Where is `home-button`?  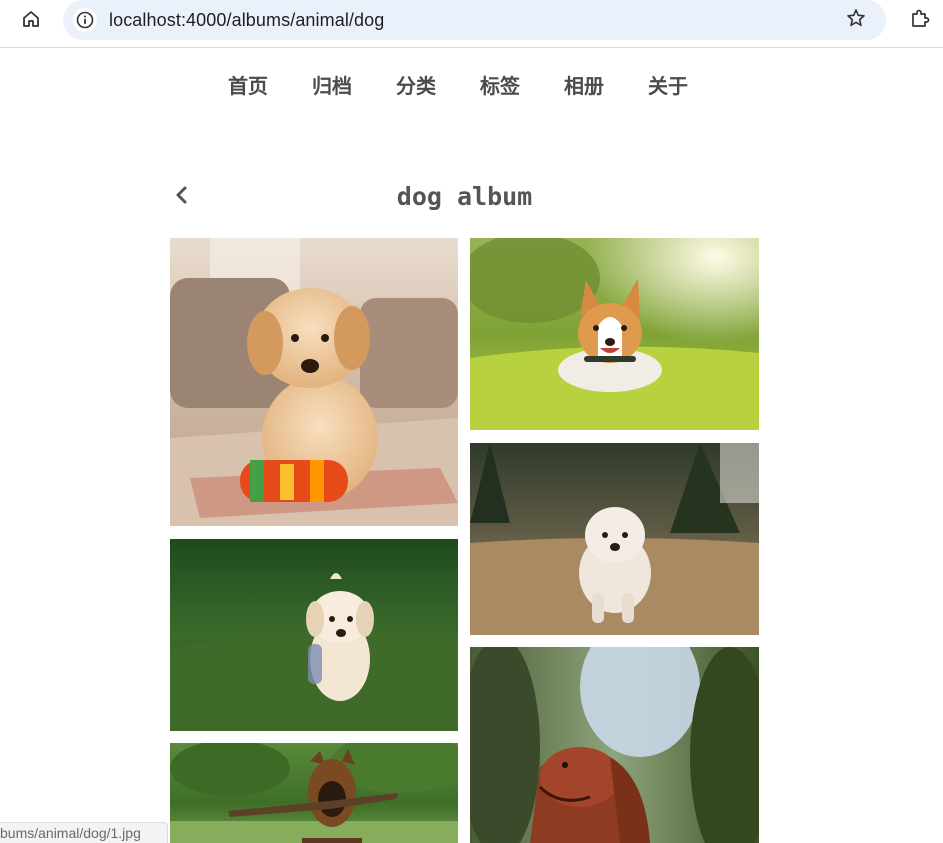 home-button is located at coordinates (31, 21).